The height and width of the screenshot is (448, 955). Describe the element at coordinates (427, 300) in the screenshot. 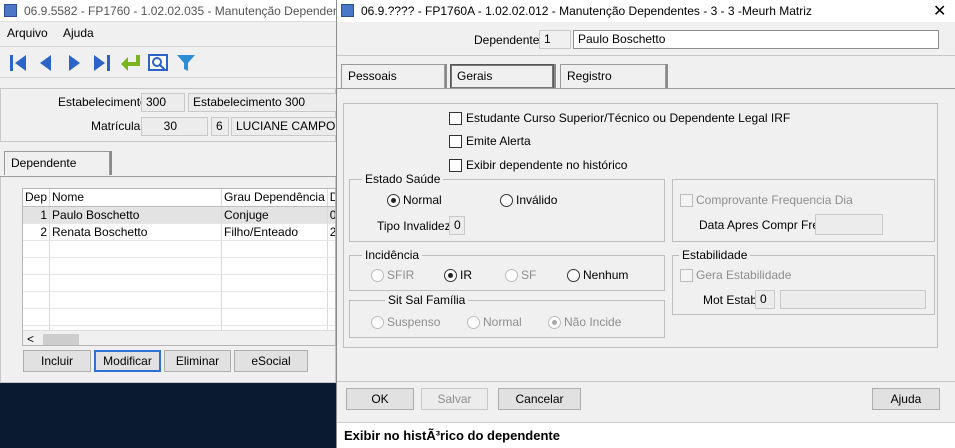

I see `sit-sal-familia-title: Sit Sal Família` at that location.